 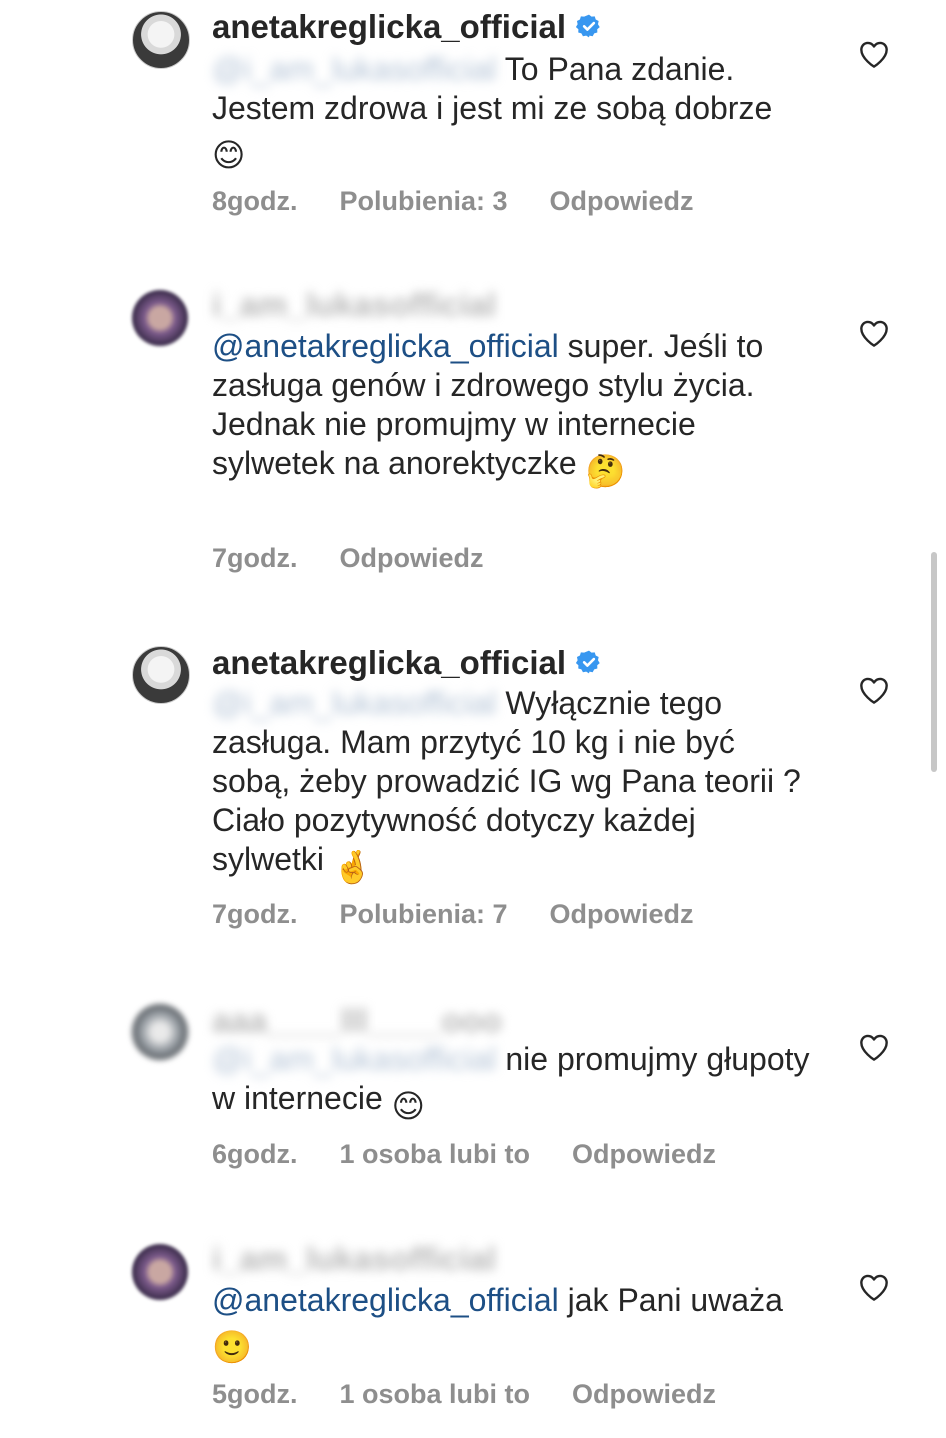 I want to click on thinking-emoji-icon: 🤔, so click(x=605, y=471).